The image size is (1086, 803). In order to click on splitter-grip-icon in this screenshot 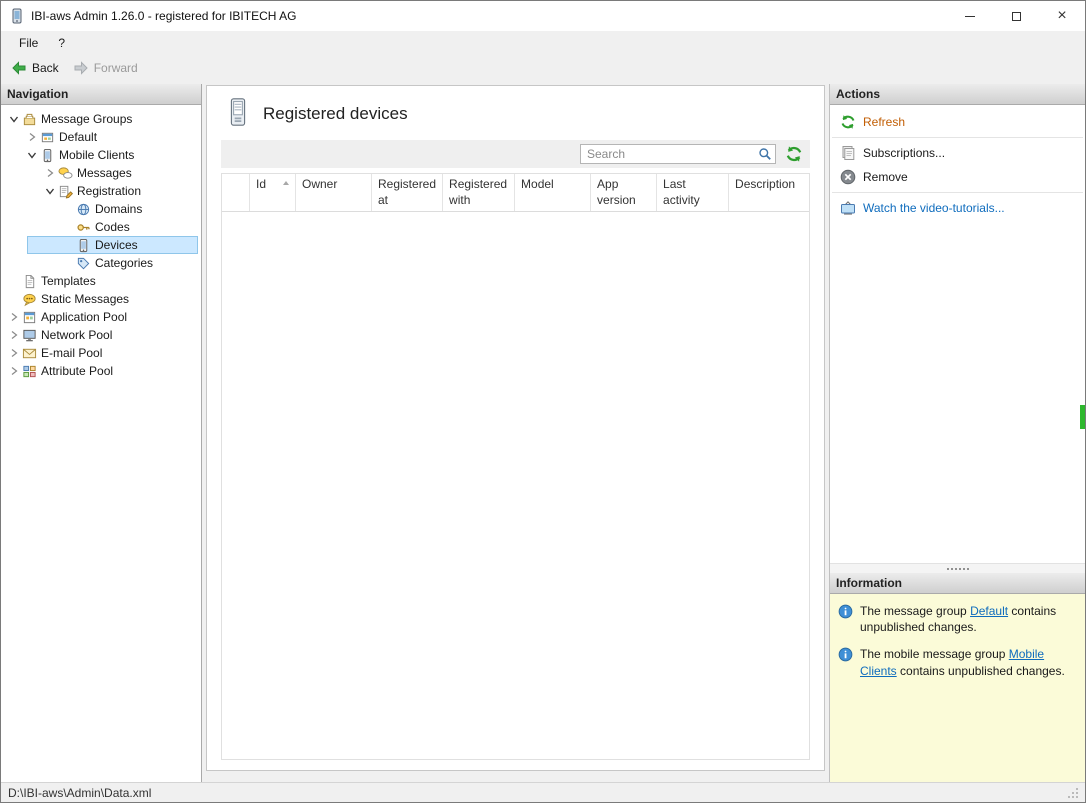, I will do `click(957, 568)`.